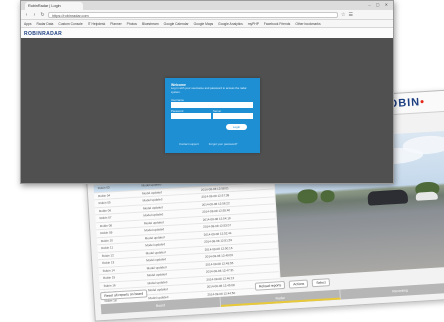 This screenshot has height=322, width=444. Describe the element at coordinates (270, 285) in the screenshot. I see `reload-reports-button: Reload reports` at that location.